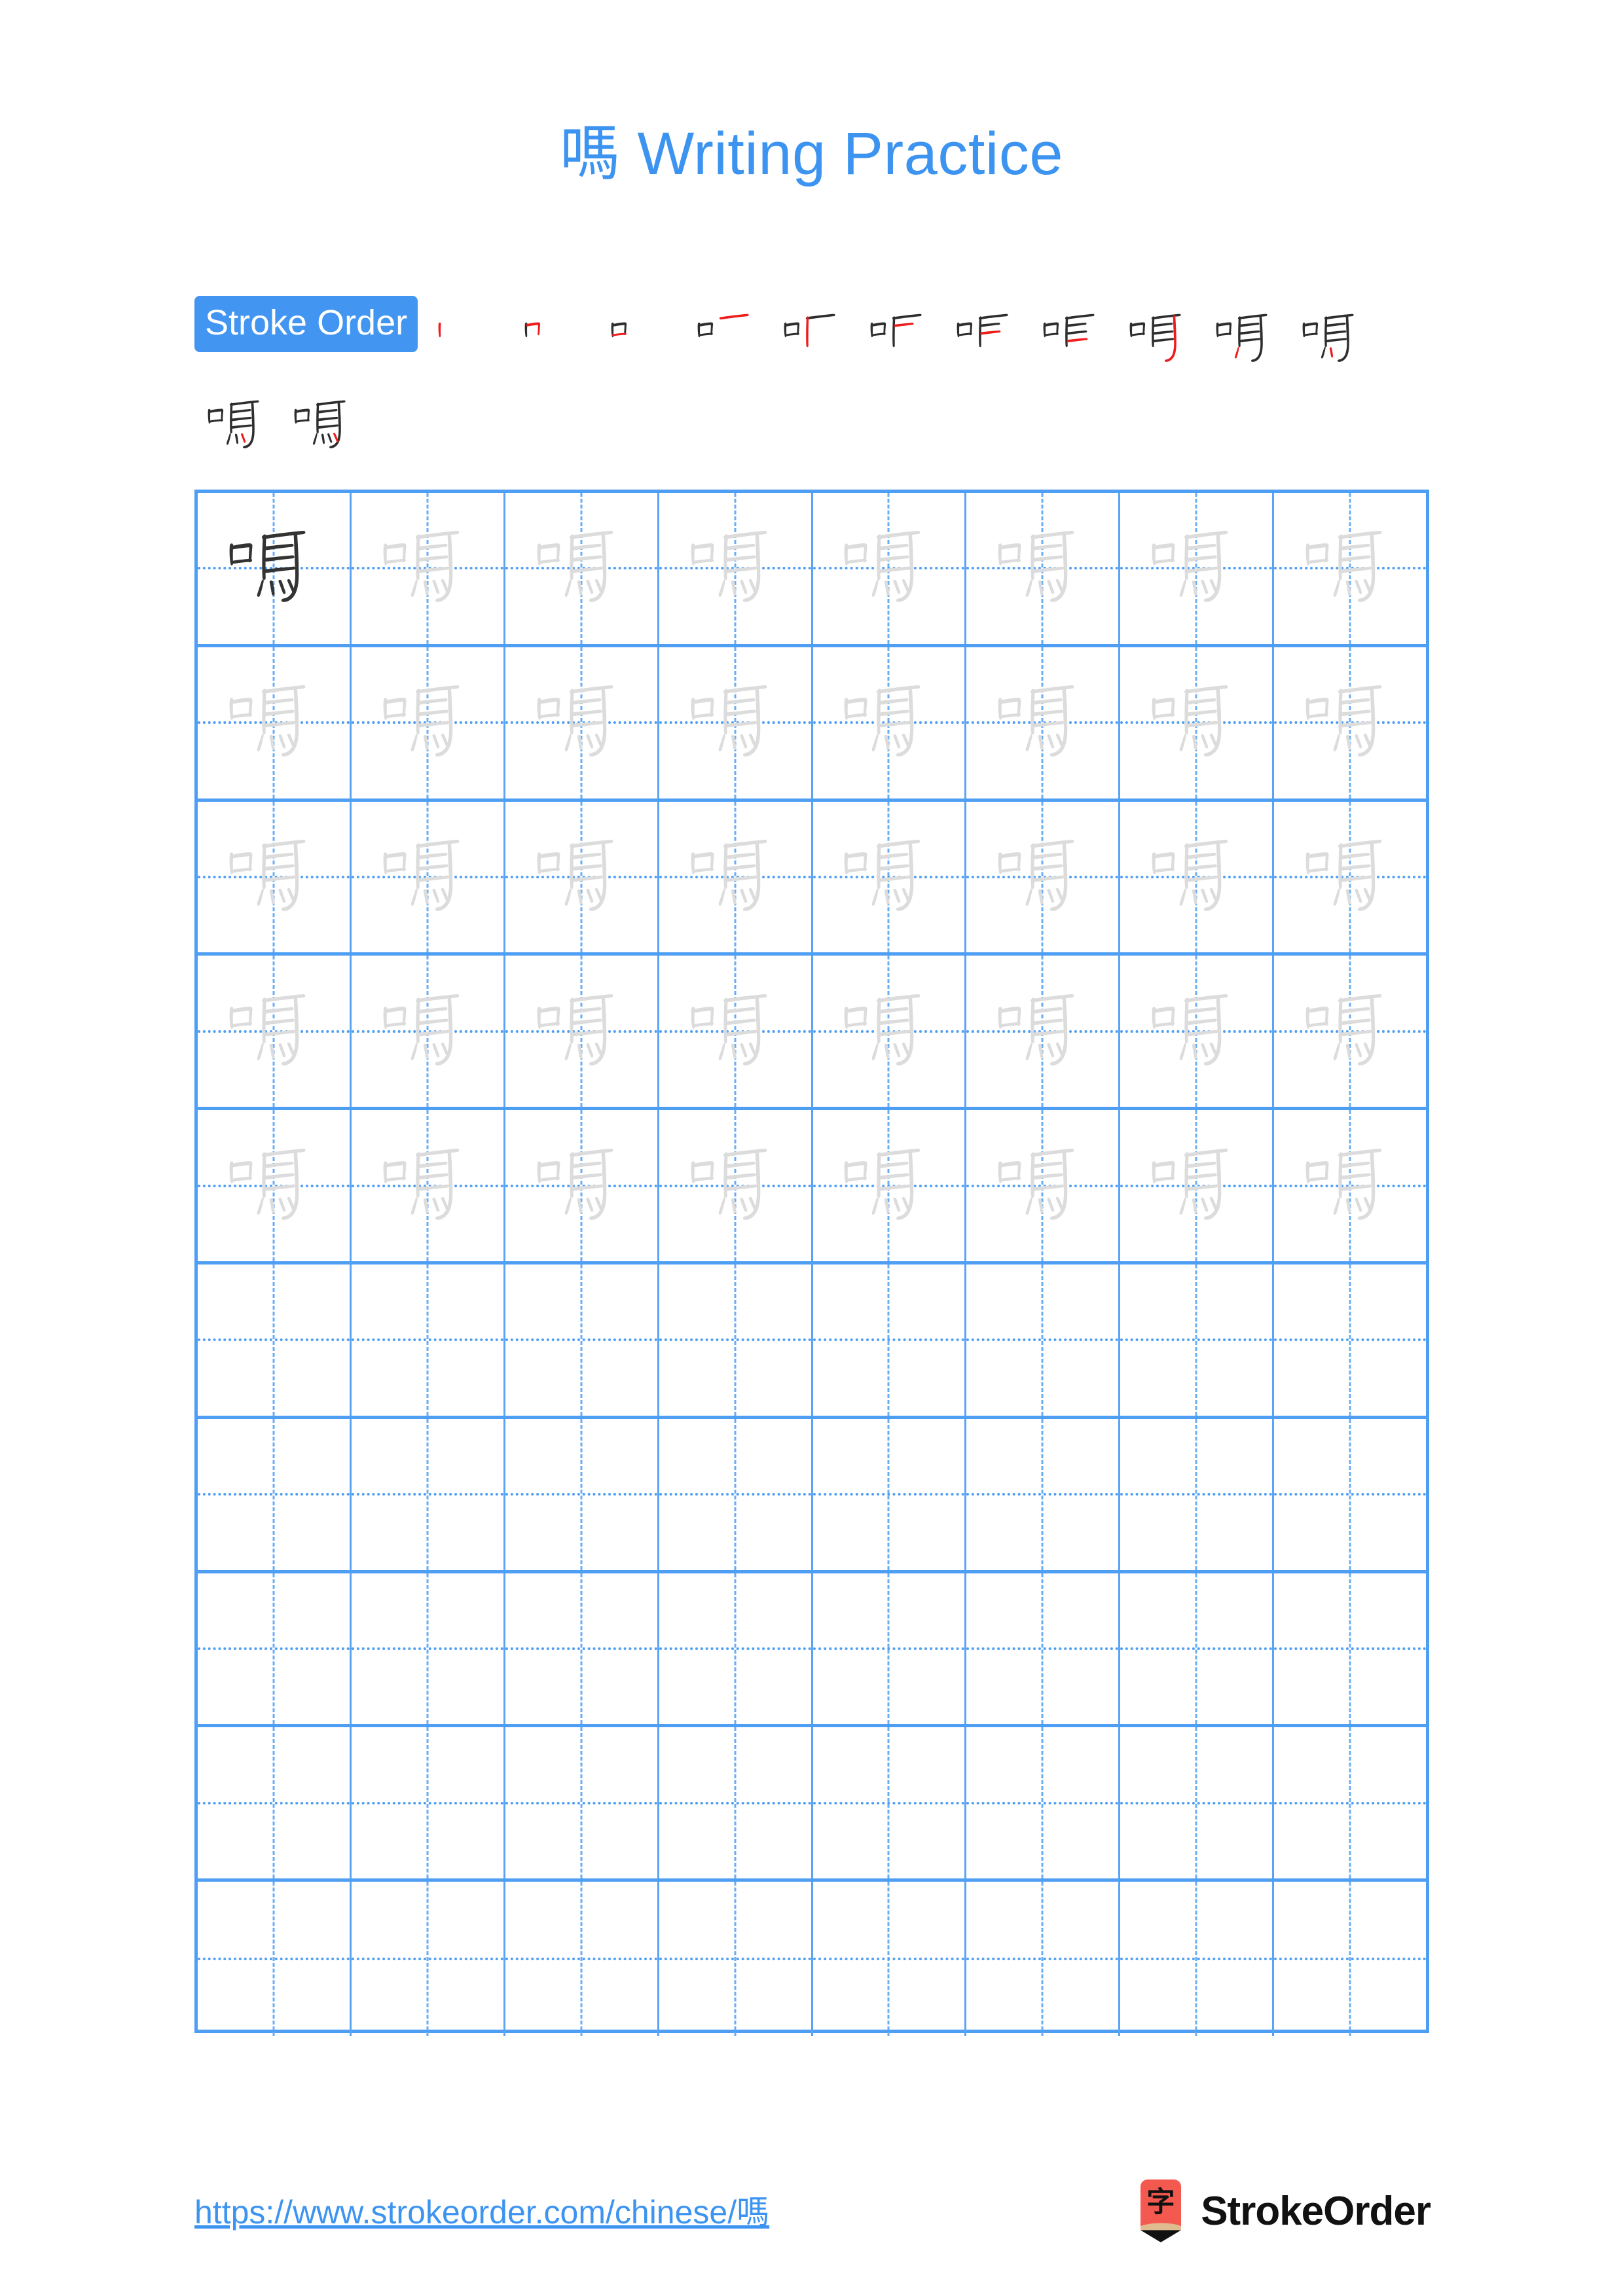  I want to click on practice-cell-r3-c7, so click(1197, 877).